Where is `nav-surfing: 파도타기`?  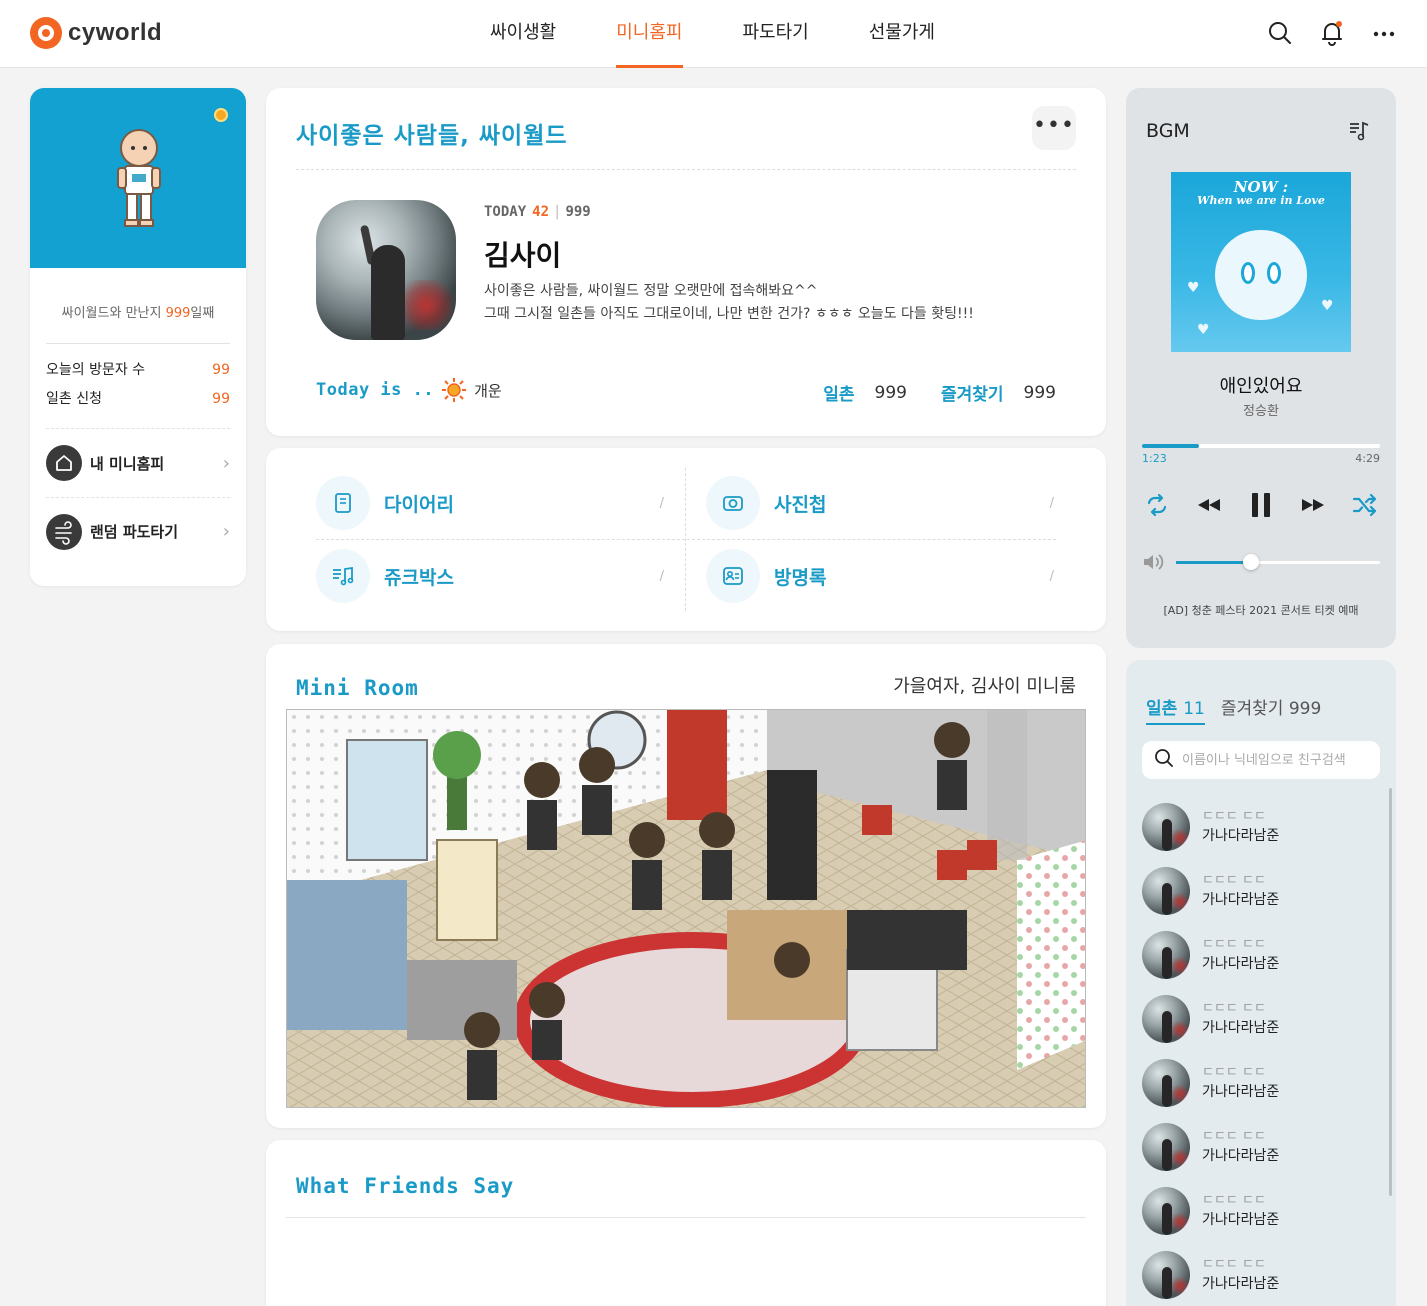 nav-surfing: 파도타기 is located at coordinates (776, 34).